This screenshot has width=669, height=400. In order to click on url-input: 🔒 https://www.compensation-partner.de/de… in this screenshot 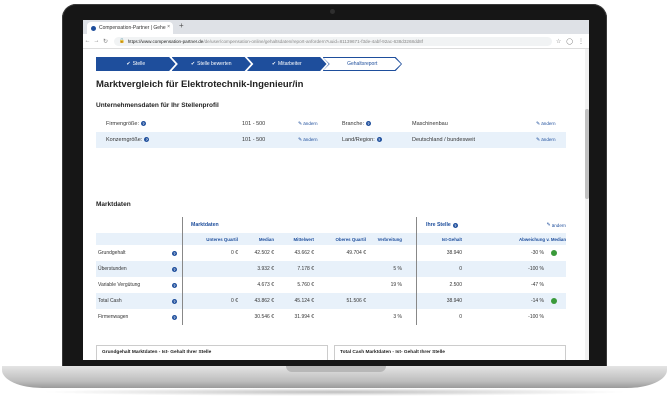, I will do `click(333, 41)`.